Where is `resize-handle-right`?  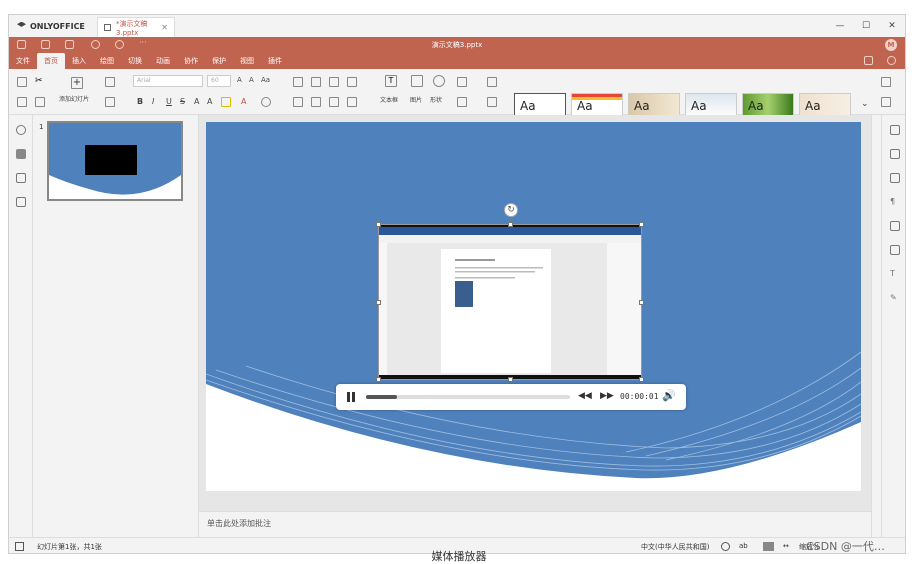
resize-handle-right is located at coordinates (641, 302).